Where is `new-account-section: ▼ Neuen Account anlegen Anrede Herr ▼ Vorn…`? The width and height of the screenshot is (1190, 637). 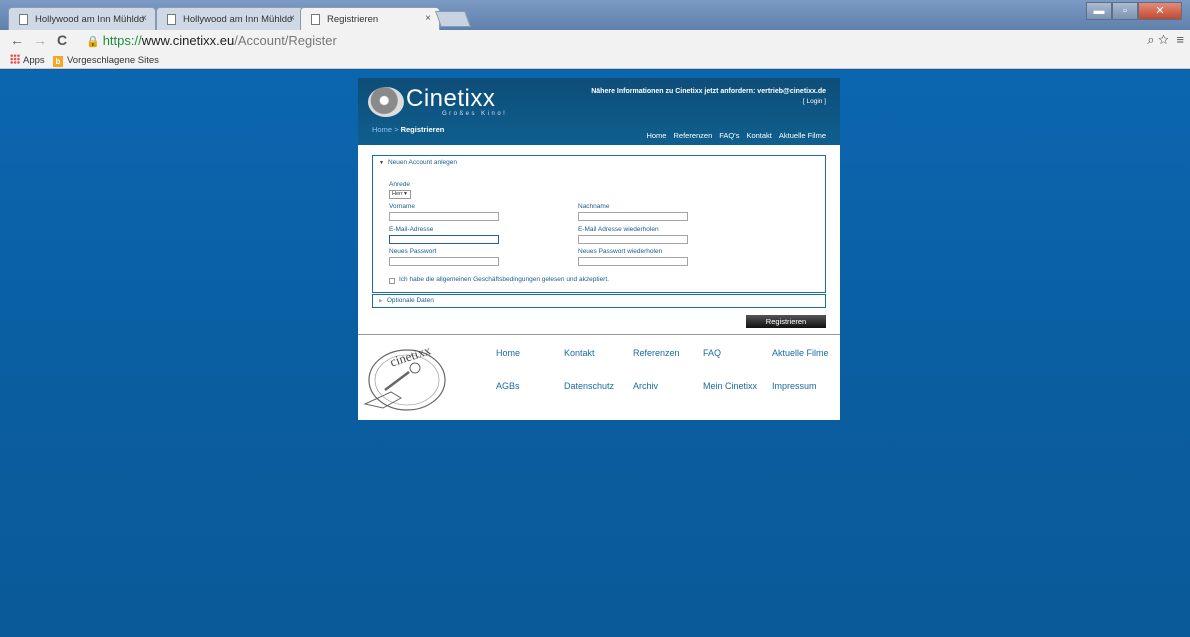
new-account-section: ▼ Neuen Account anlegen Anrede Herr ▼ Vorn… is located at coordinates (599, 224).